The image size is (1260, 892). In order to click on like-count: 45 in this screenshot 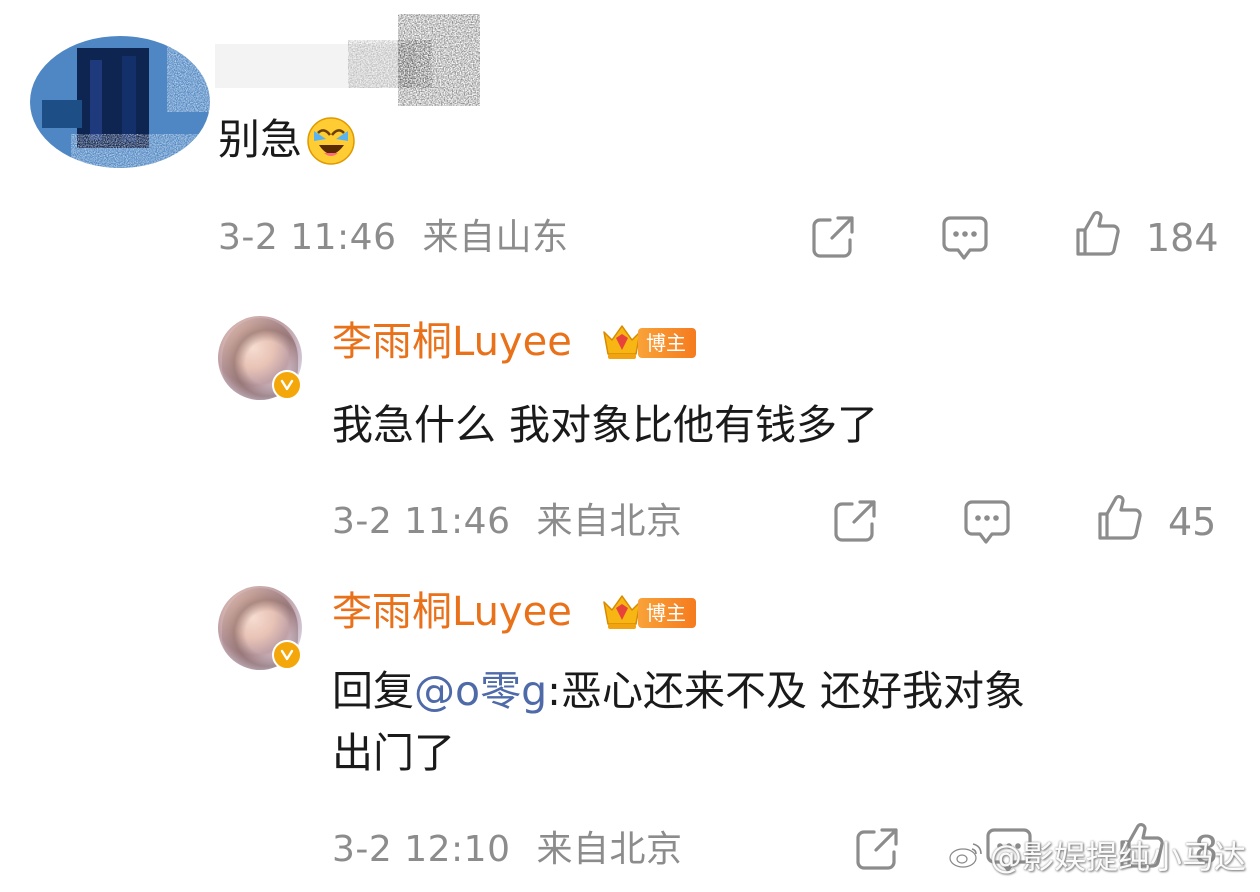, I will do `click(1192, 522)`.